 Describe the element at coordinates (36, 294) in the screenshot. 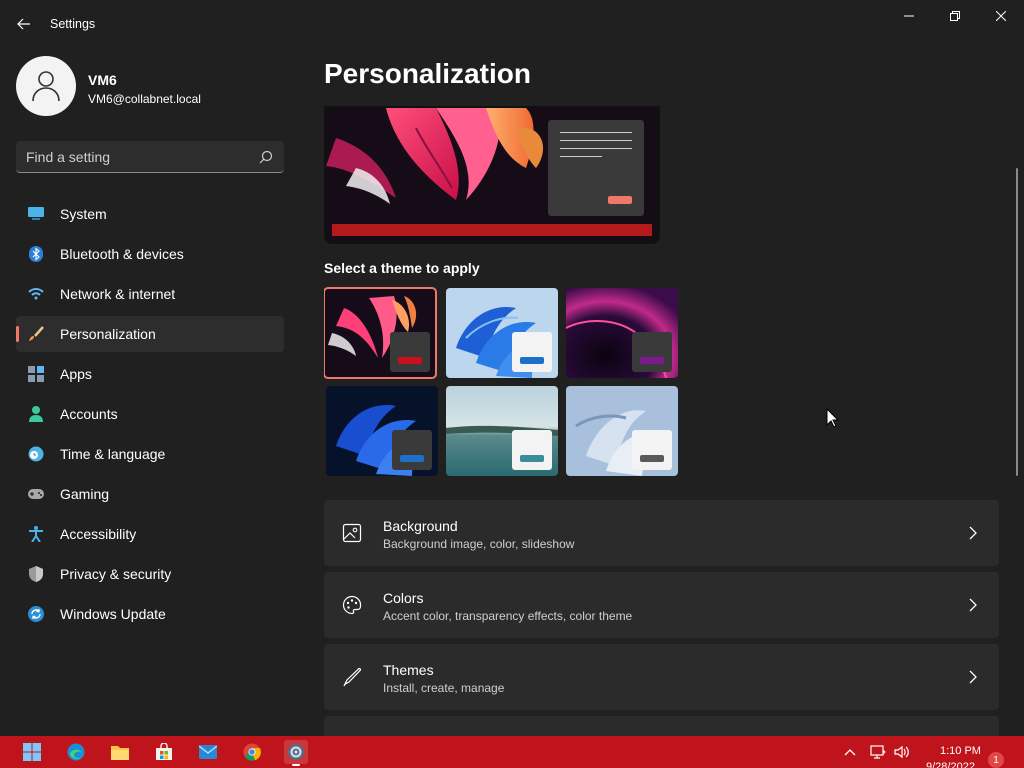

I see `wifi-icon` at that location.